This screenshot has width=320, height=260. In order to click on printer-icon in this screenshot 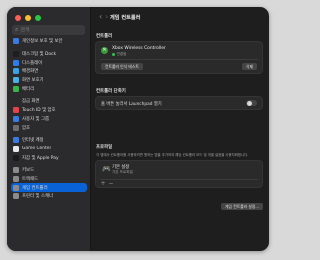, I will do `click(16, 196)`.